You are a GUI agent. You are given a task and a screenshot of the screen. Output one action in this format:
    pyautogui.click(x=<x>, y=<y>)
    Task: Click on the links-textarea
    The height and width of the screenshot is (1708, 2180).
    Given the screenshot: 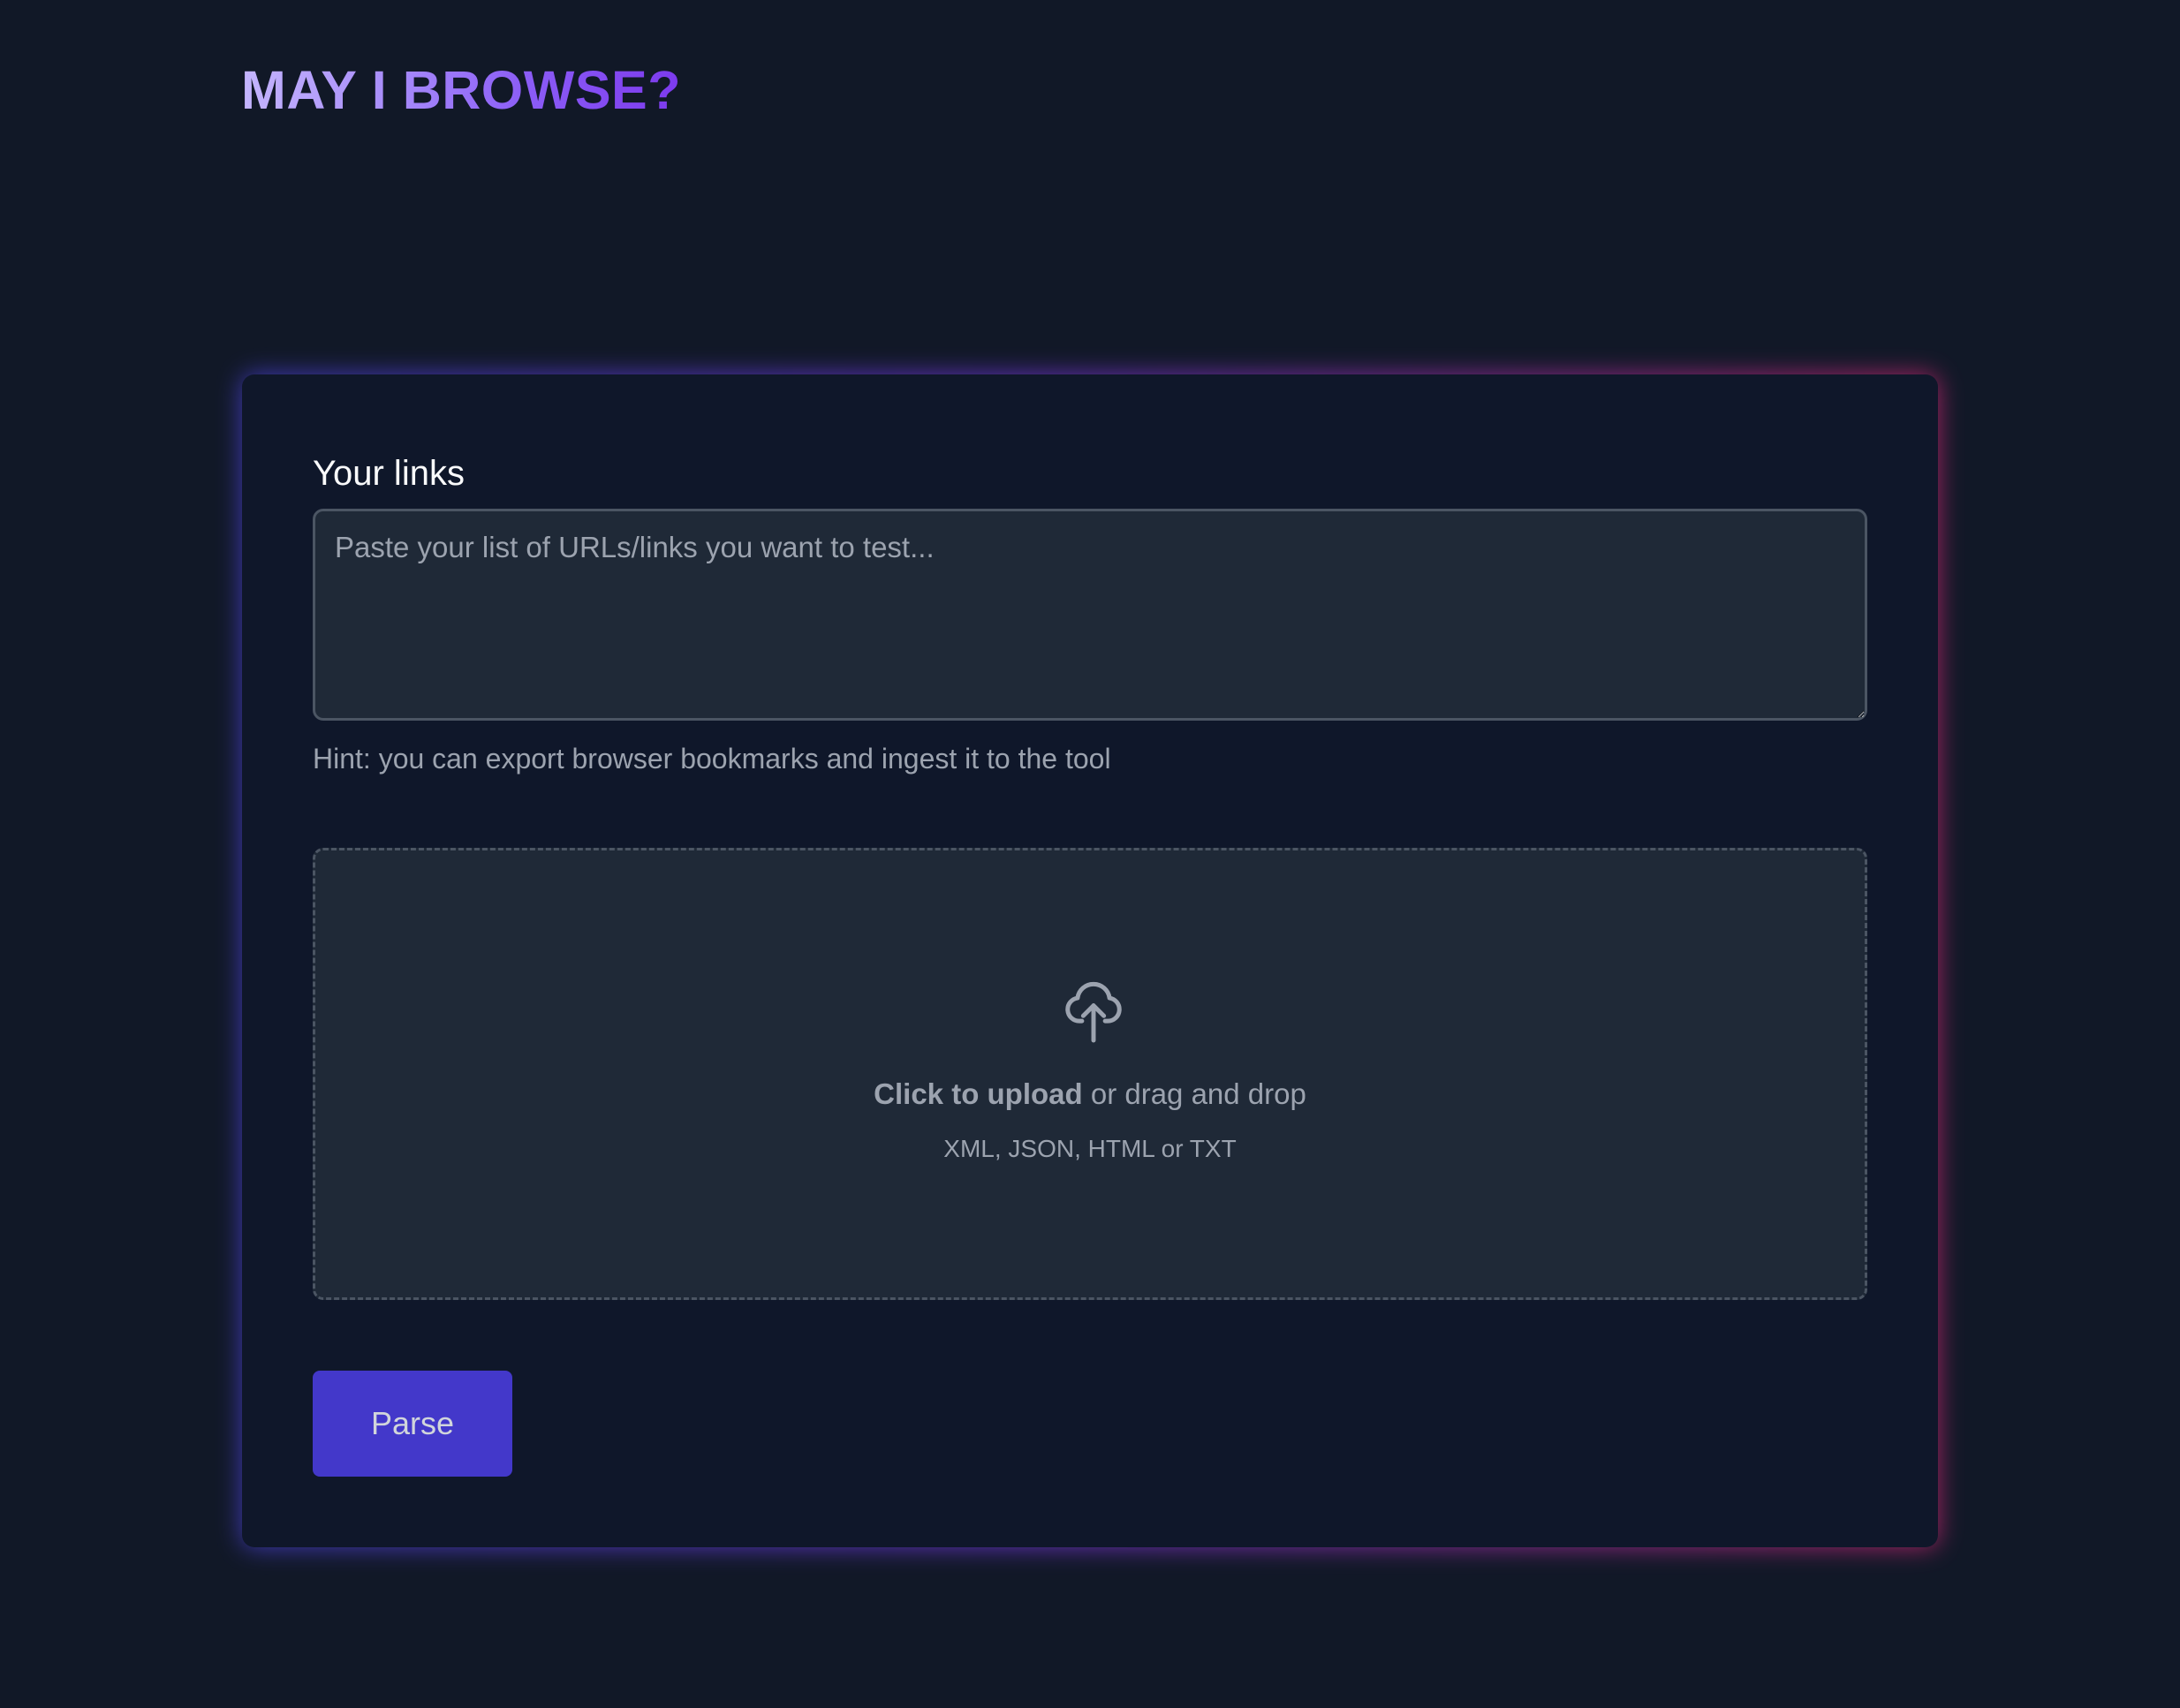 What is the action you would take?
    pyautogui.click(x=1090, y=615)
    